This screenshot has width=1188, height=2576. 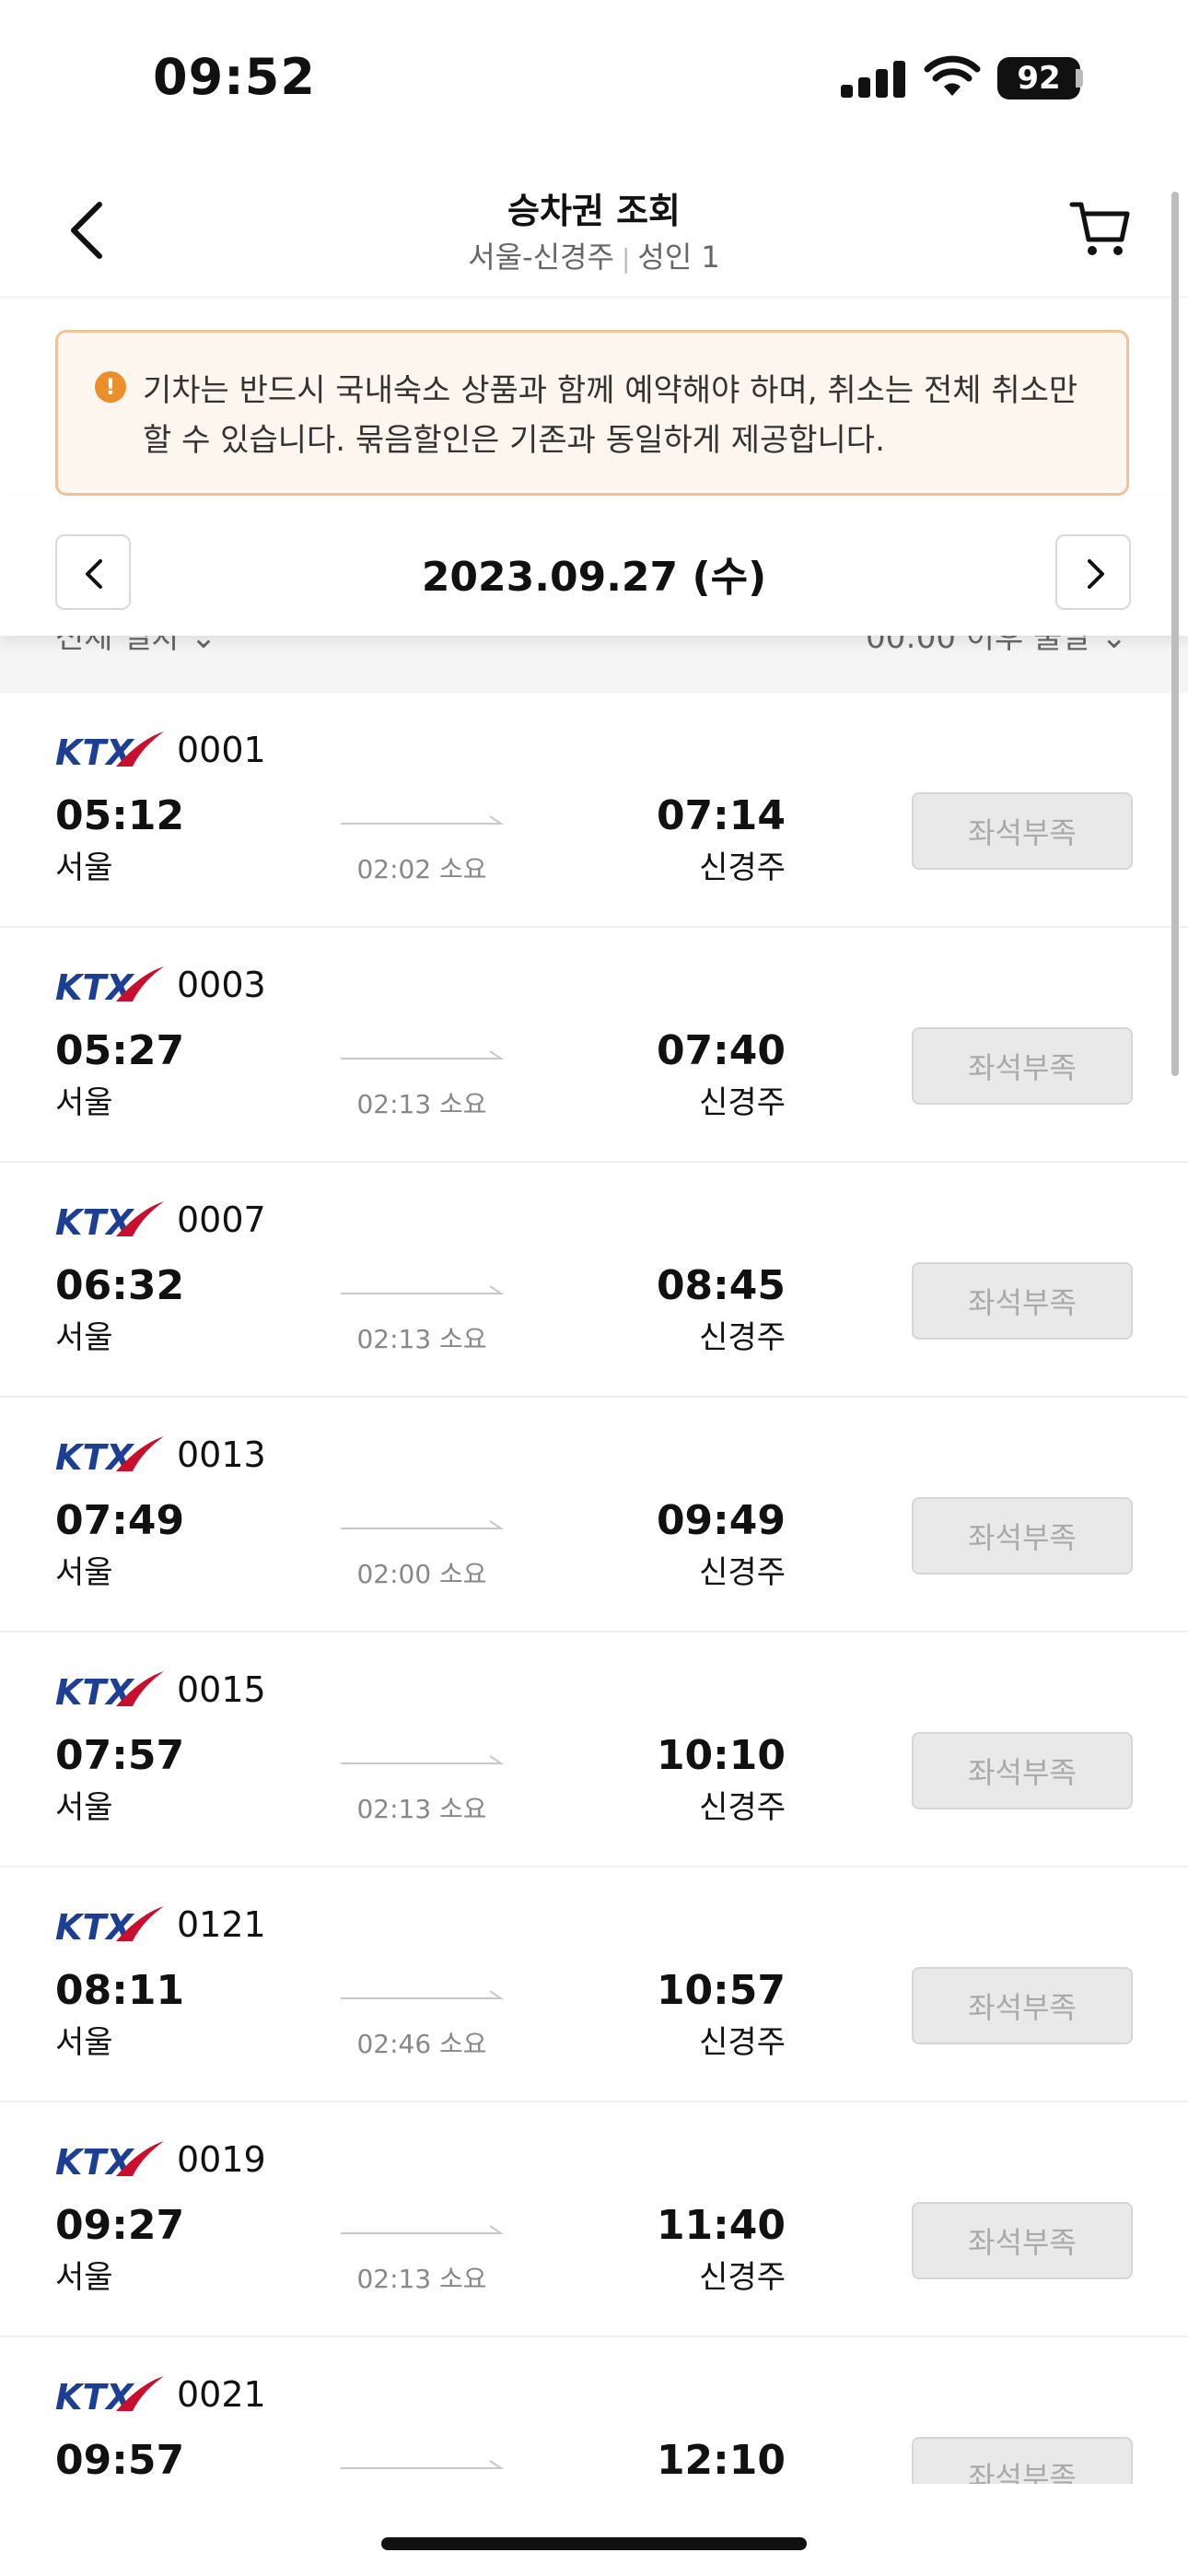 What do you see at coordinates (221, 1454) in the screenshot?
I see `train-number: 0013` at bounding box center [221, 1454].